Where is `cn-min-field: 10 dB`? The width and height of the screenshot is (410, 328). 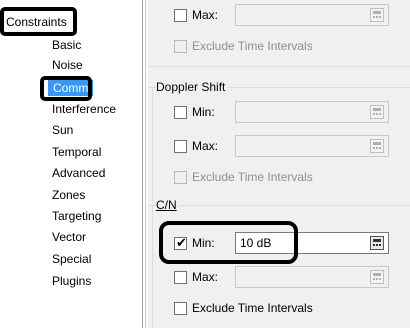 cn-min-field: 10 dB is located at coordinates (312, 243).